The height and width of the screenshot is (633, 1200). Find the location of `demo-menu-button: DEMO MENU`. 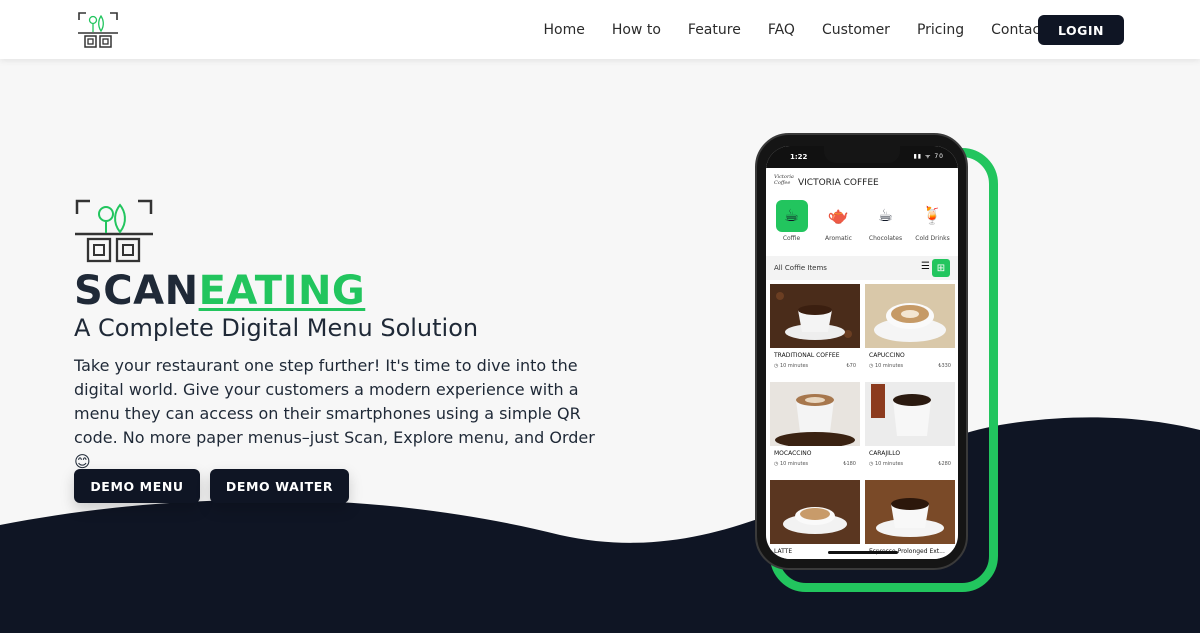

demo-menu-button: DEMO MENU is located at coordinates (137, 486).